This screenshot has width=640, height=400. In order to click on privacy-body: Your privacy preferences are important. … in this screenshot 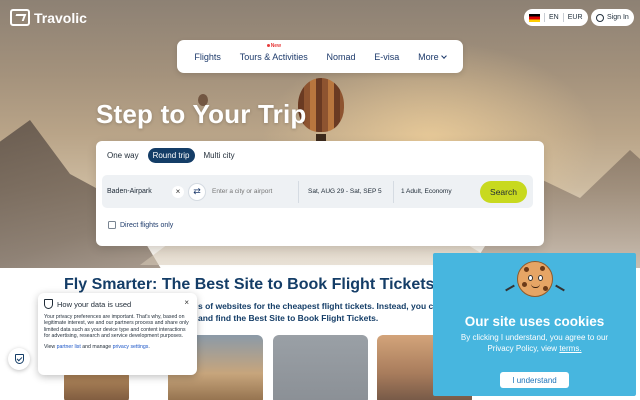, I will do `click(116, 327)`.